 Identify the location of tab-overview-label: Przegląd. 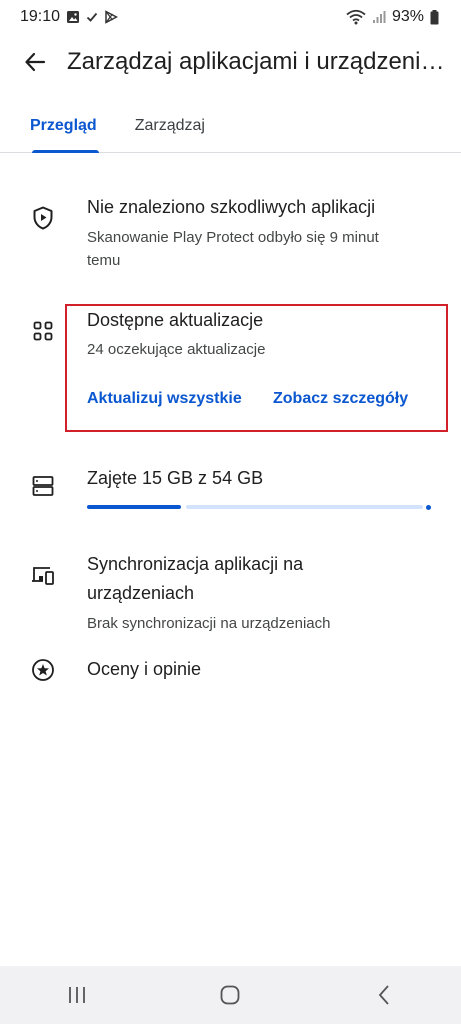
(63, 125).